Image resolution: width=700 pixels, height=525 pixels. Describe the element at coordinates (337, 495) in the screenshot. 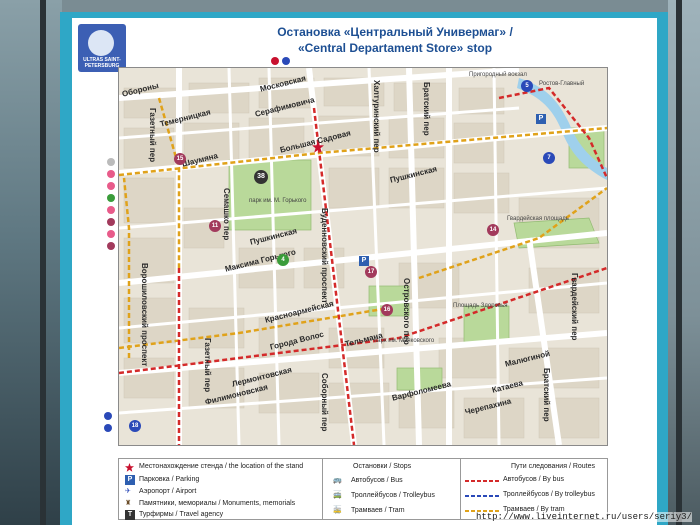

I see `trolleybus-icon: 🚎` at that location.